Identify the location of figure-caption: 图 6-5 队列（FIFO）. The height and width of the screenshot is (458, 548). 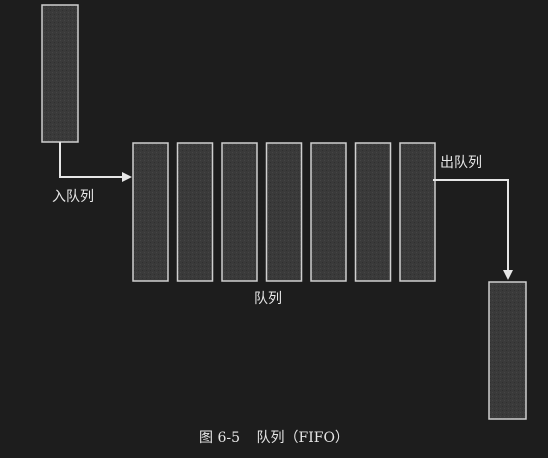
(274, 437).